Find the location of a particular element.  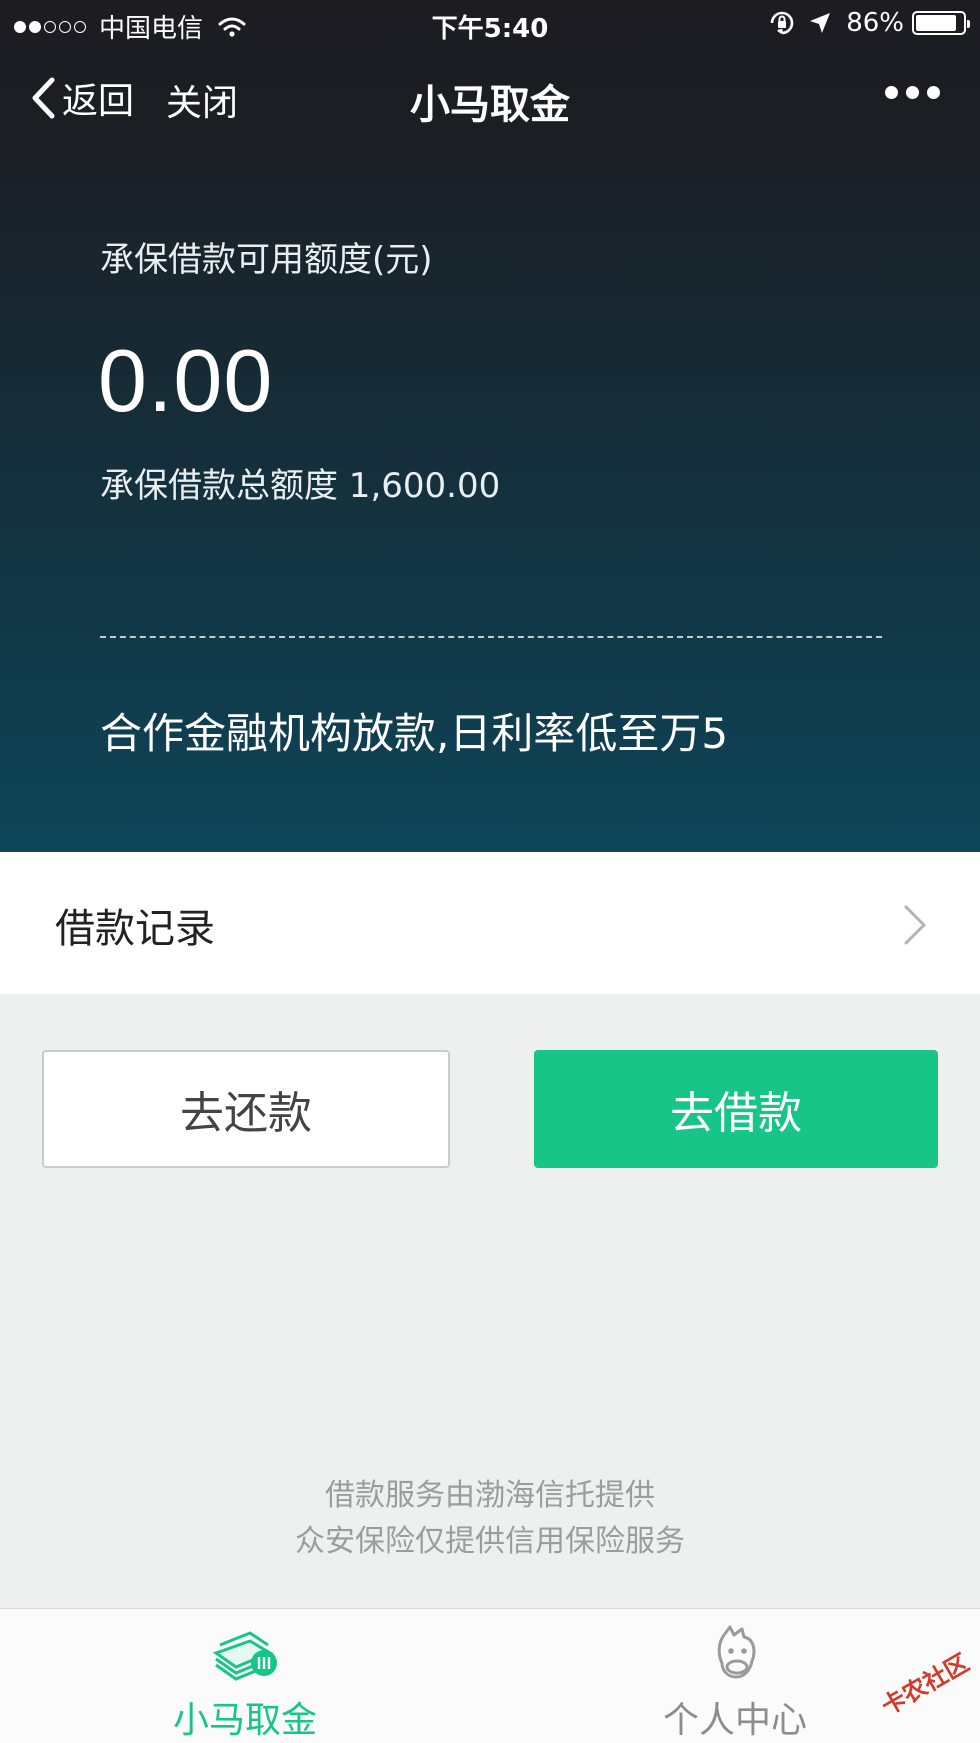

service-provider-note: 借款服务由渤海信托提供 is located at coordinates (490, 1495).